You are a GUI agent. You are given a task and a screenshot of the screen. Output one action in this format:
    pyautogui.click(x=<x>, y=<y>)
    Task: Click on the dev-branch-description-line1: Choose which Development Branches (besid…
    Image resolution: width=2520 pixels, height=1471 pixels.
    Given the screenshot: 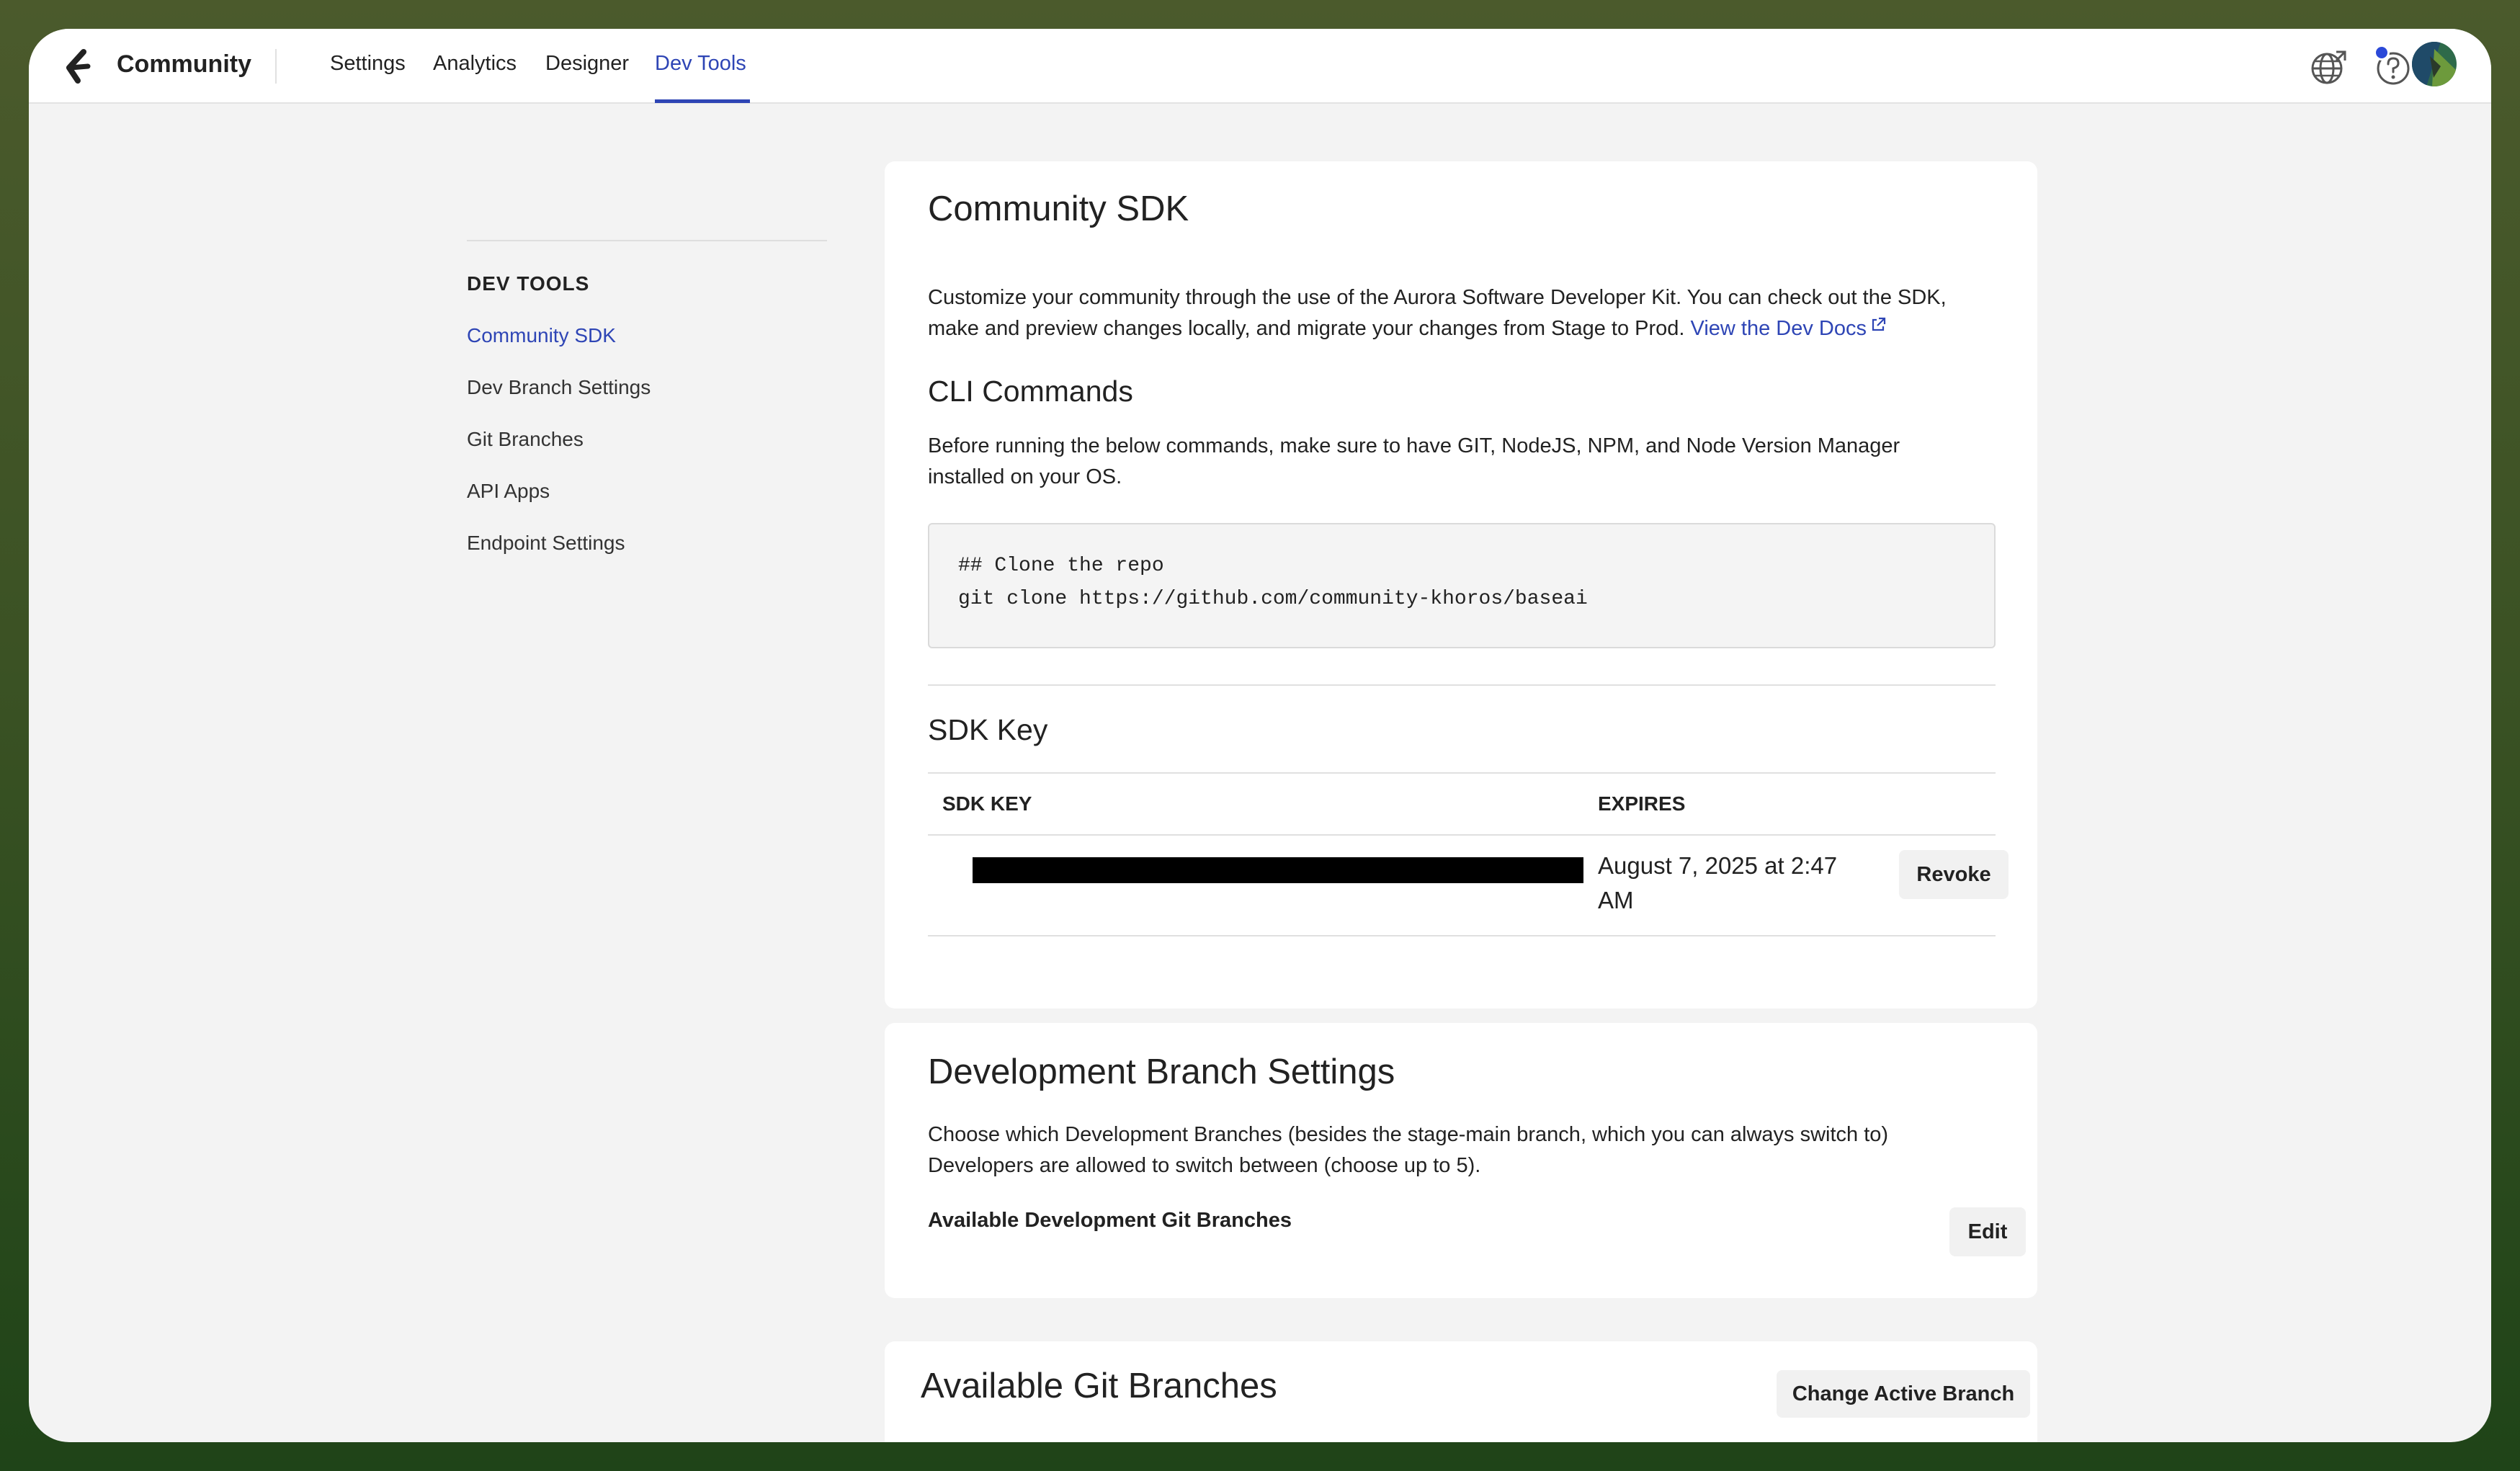 What is the action you would take?
    pyautogui.click(x=1408, y=1134)
    